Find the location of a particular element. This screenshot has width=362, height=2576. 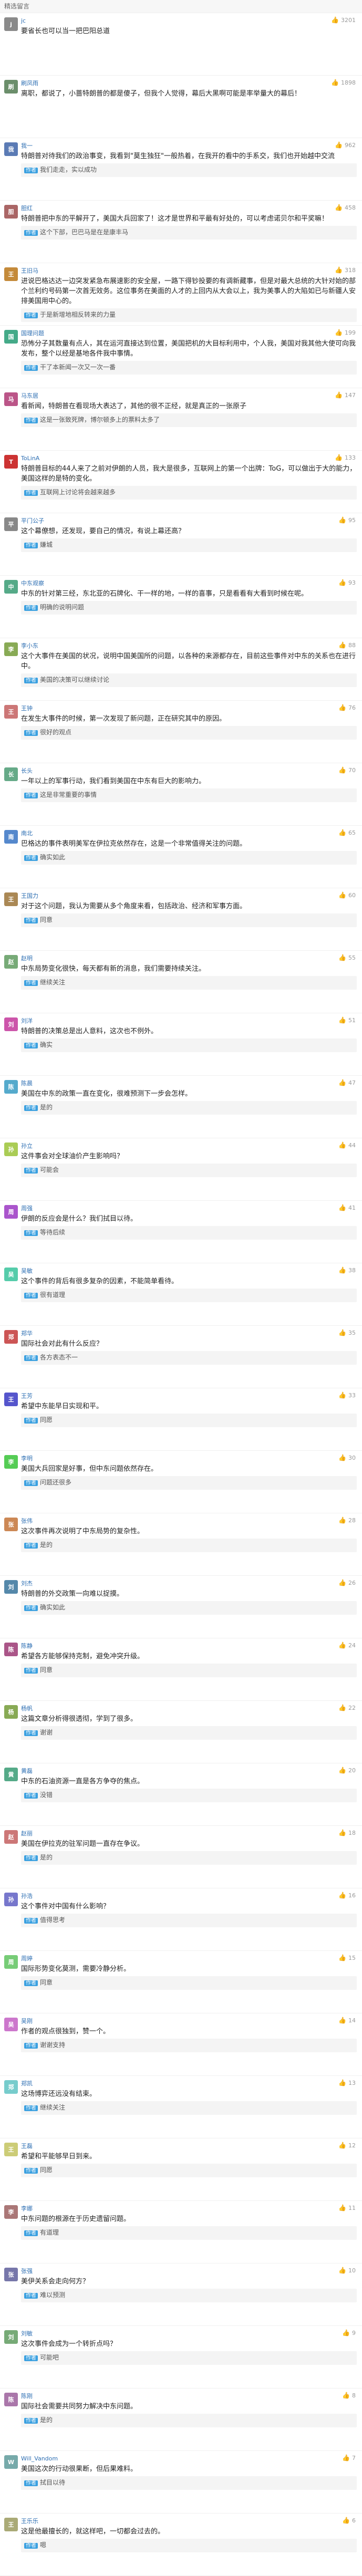

comment-author: 李小东 is located at coordinates (29, 645).